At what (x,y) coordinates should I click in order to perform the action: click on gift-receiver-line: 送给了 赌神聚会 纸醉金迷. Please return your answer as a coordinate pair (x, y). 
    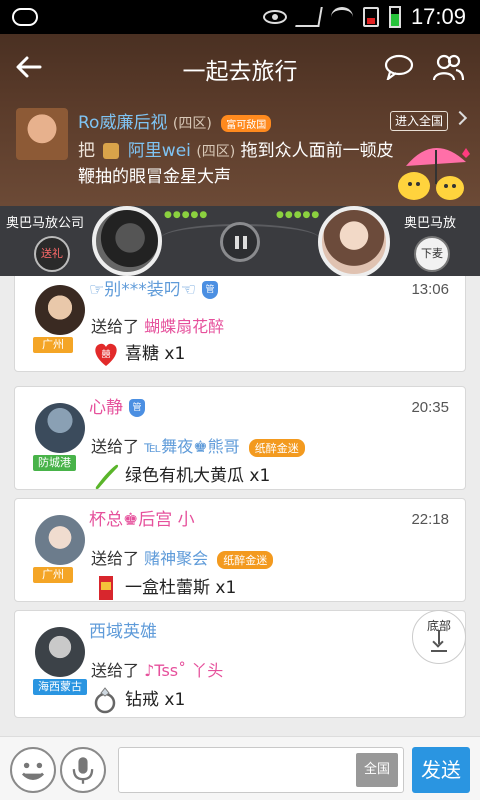
    Looking at the image, I should click on (182, 557).